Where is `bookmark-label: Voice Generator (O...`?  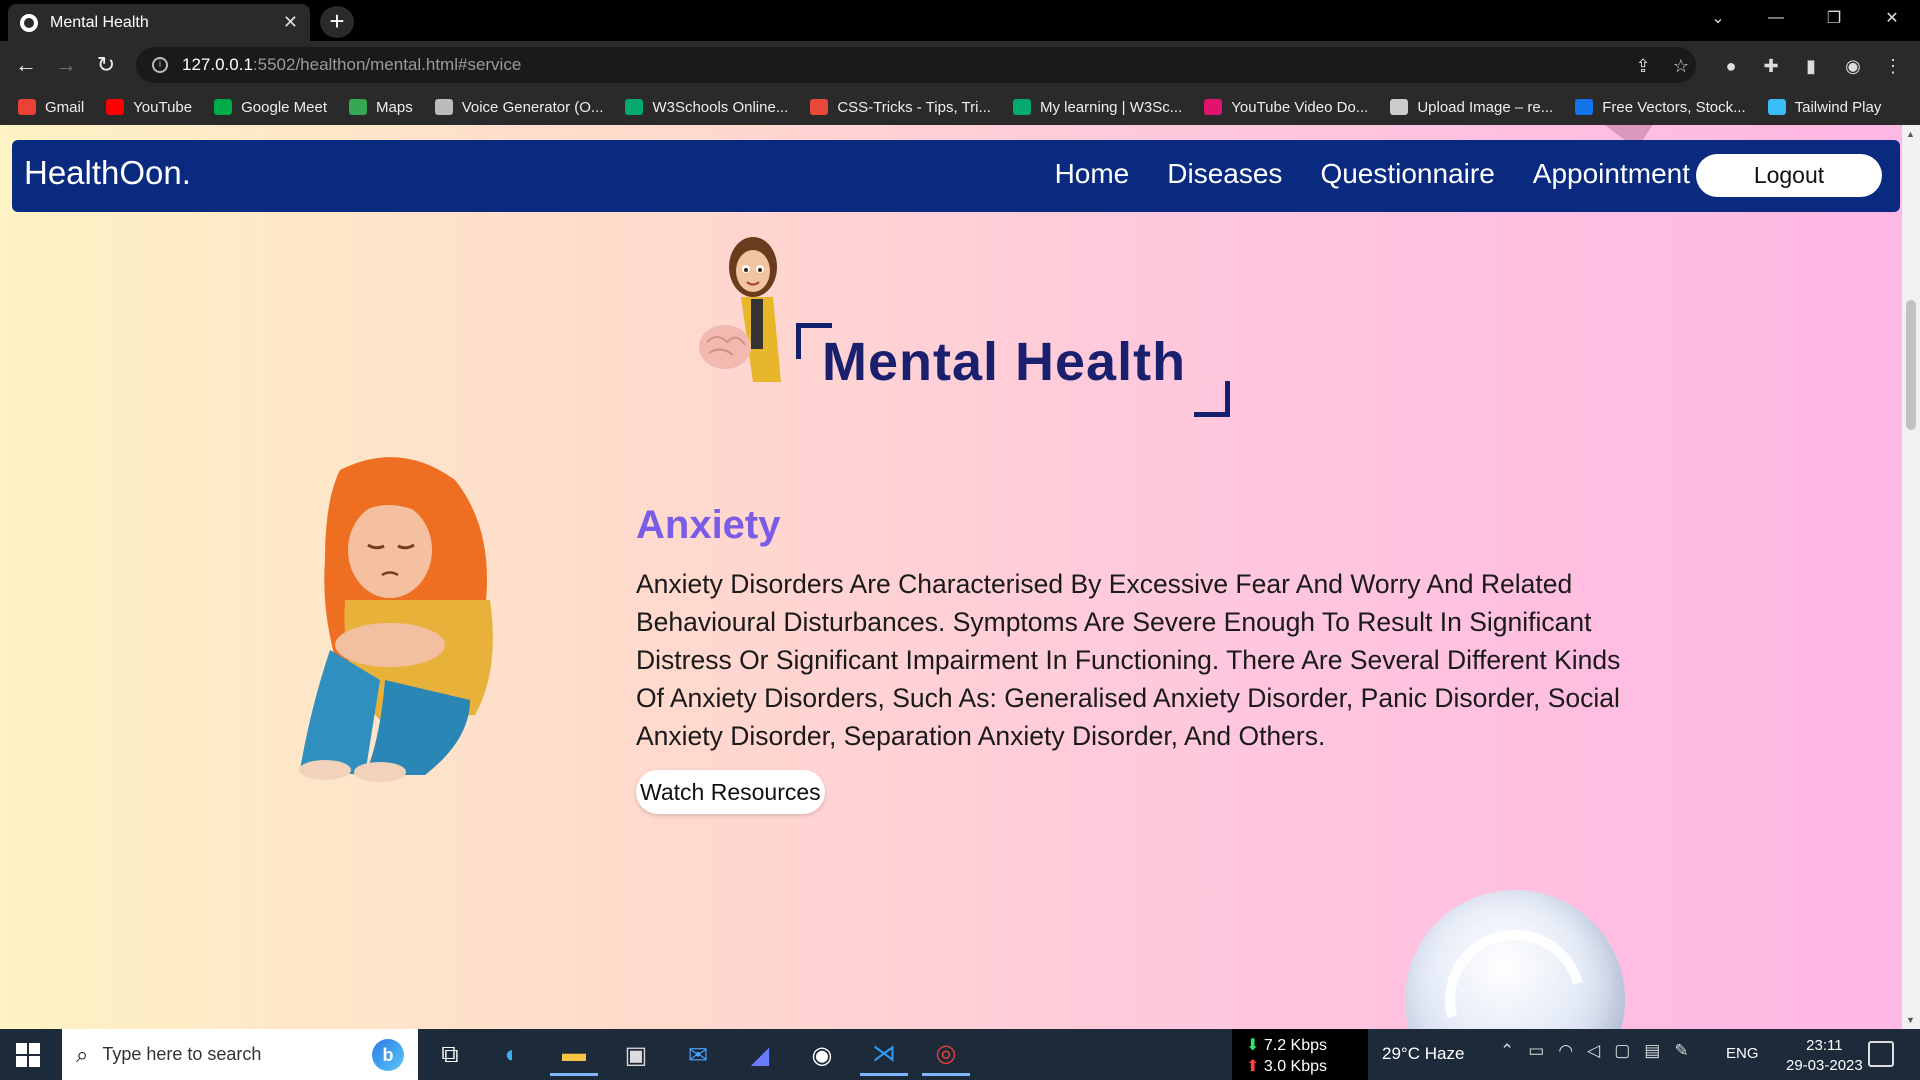 bookmark-label: Voice Generator (O... is located at coordinates (532, 107).